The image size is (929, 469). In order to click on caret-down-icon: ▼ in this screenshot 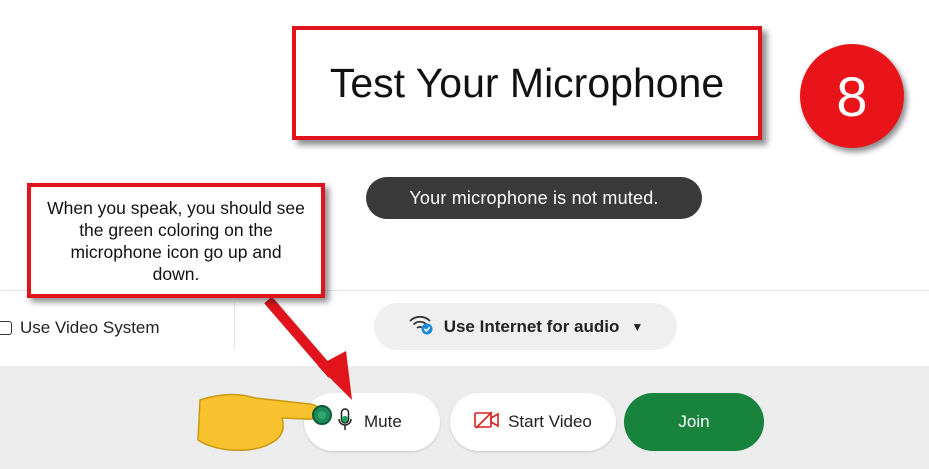, I will do `click(637, 326)`.